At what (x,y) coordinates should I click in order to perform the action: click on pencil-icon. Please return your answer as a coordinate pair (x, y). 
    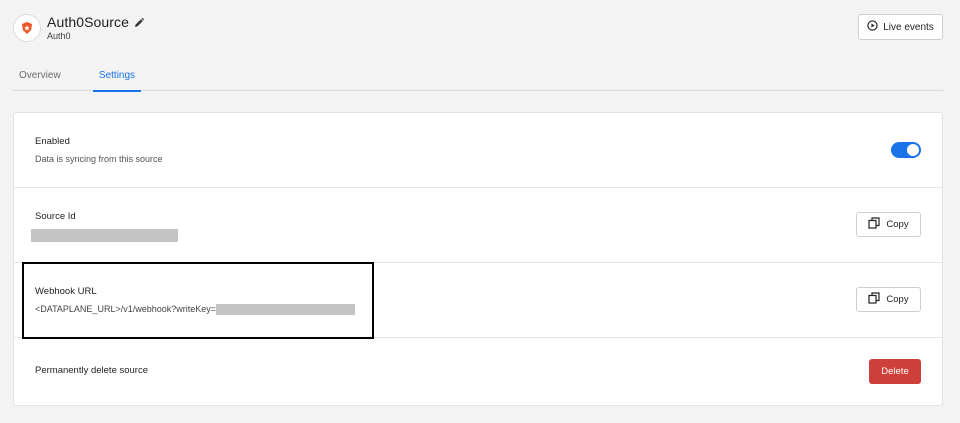
    Looking at the image, I should click on (139, 22).